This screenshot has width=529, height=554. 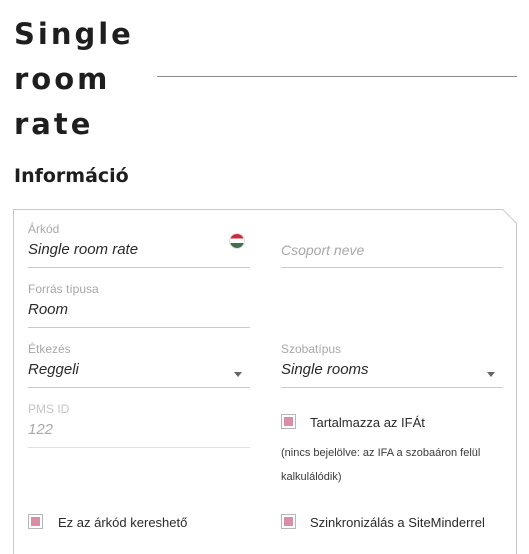 I want to click on source-type-label: Forrás típusa, so click(x=63, y=289).